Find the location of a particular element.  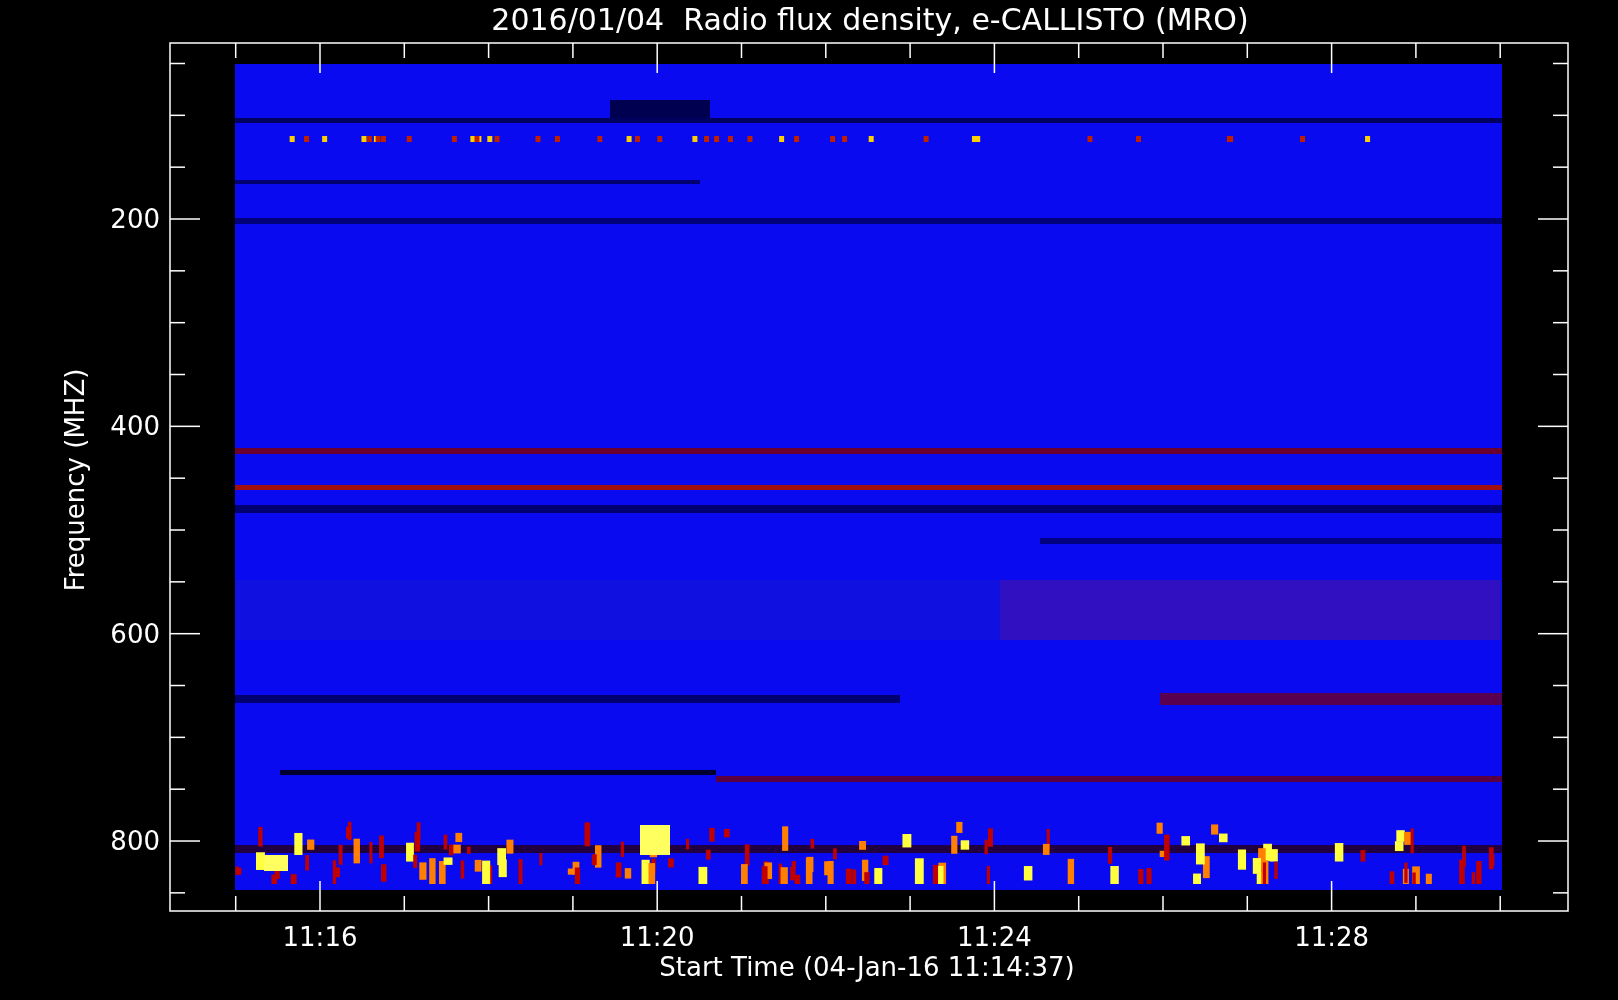

y-tick-label: 400 is located at coordinates (135, 426).